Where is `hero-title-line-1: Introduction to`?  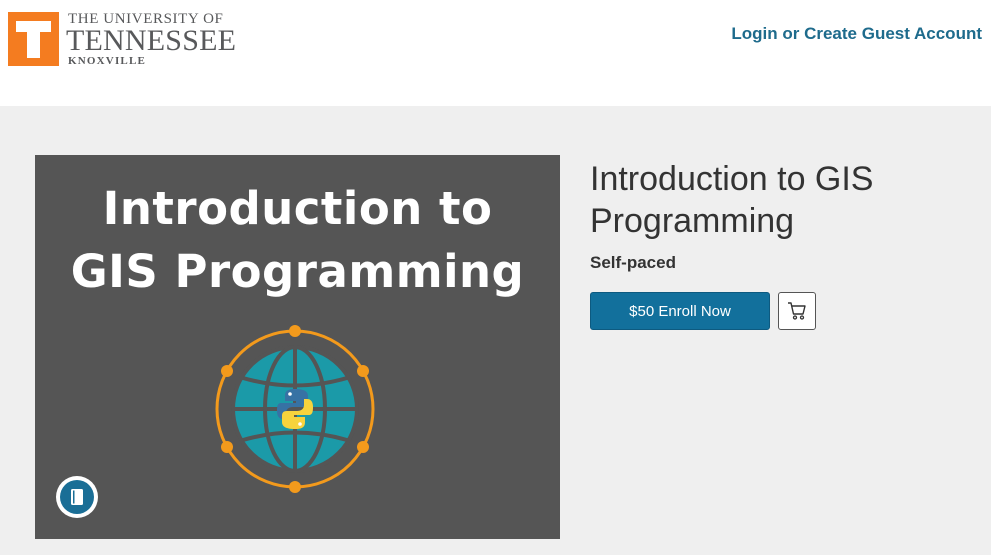 hero-title-line-1: Introduction to is located at coordinates (297, 208).